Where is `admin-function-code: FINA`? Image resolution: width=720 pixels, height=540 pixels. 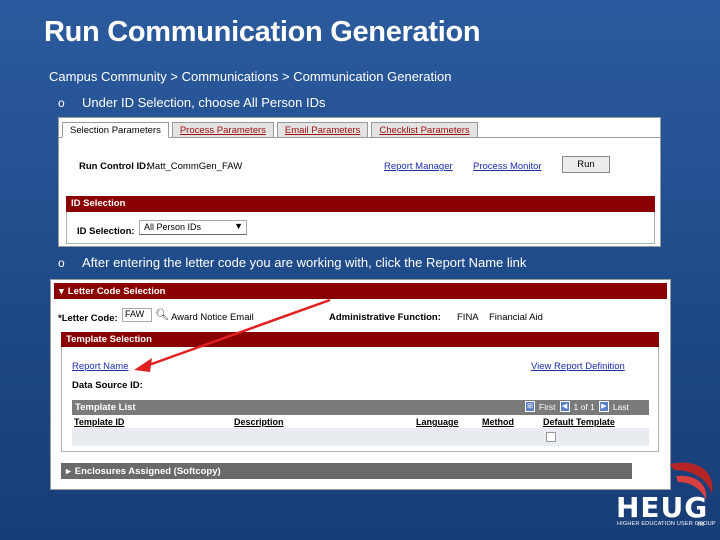 admin-function-code: FINA is located at coordinates (468, 317).